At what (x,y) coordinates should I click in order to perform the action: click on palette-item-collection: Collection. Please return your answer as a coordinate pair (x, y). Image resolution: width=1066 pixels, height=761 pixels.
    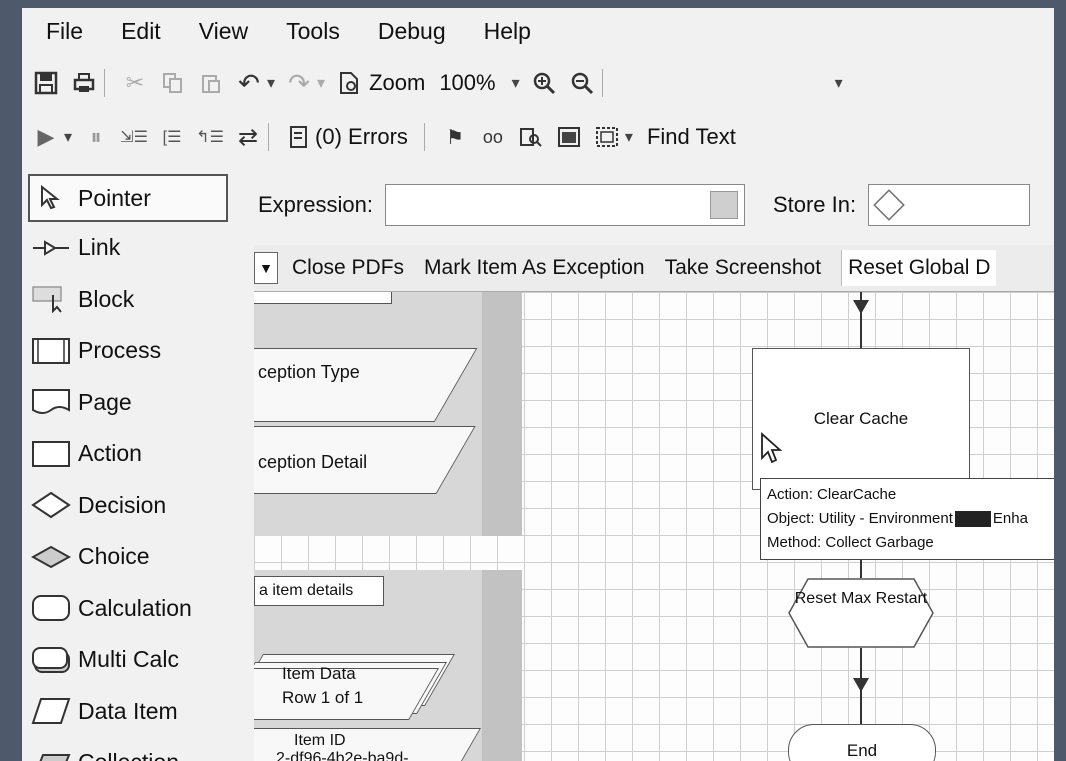
    Looking at the image, I should click on (130, 751).